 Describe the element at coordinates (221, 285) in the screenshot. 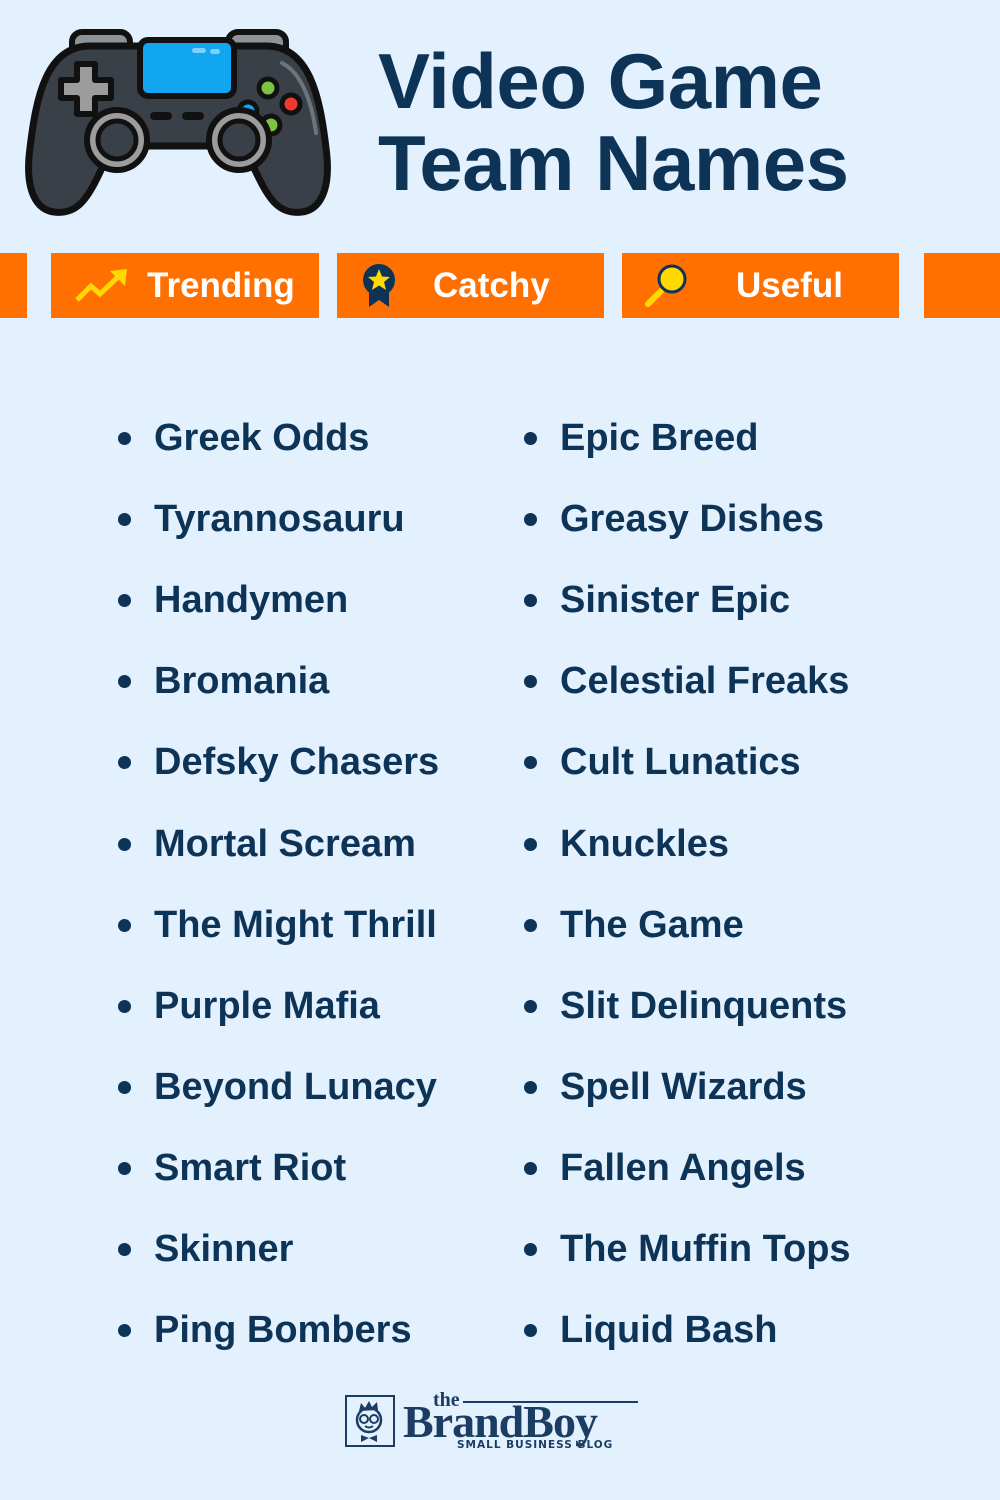

I see `tab-trending-label: Trending` at that location.